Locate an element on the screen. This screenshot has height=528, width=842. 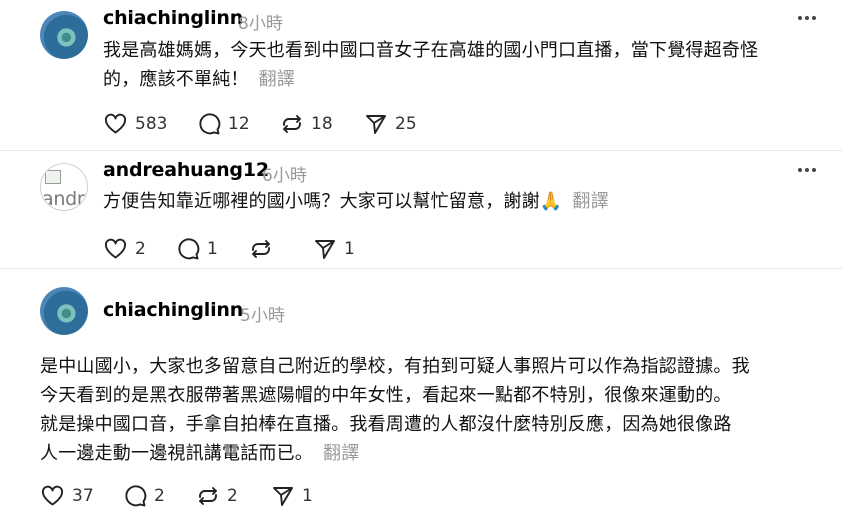
repost-button: 18 is located at coordinates (306, 124).